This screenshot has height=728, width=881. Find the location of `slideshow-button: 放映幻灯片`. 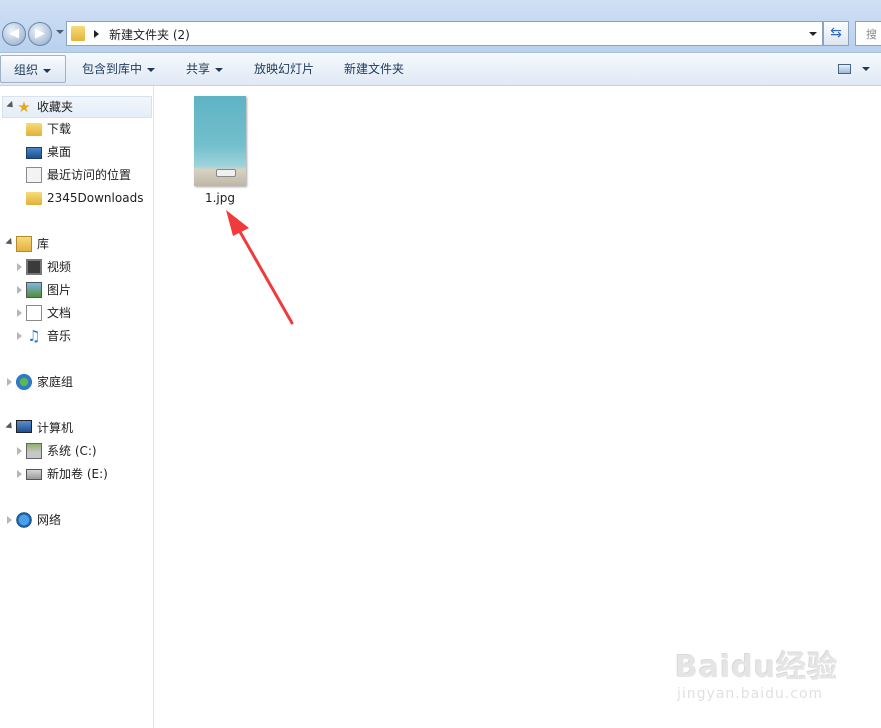

slideshow-button: 放映幻灯片 is located at coordinates (284, 69).